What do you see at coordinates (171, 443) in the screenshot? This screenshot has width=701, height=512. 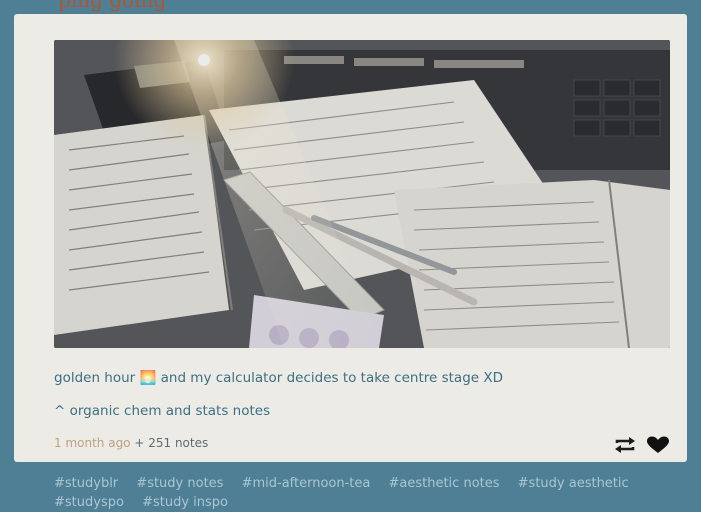 I see `notes-count: + 251 notes` at bounding box center [171, 443].